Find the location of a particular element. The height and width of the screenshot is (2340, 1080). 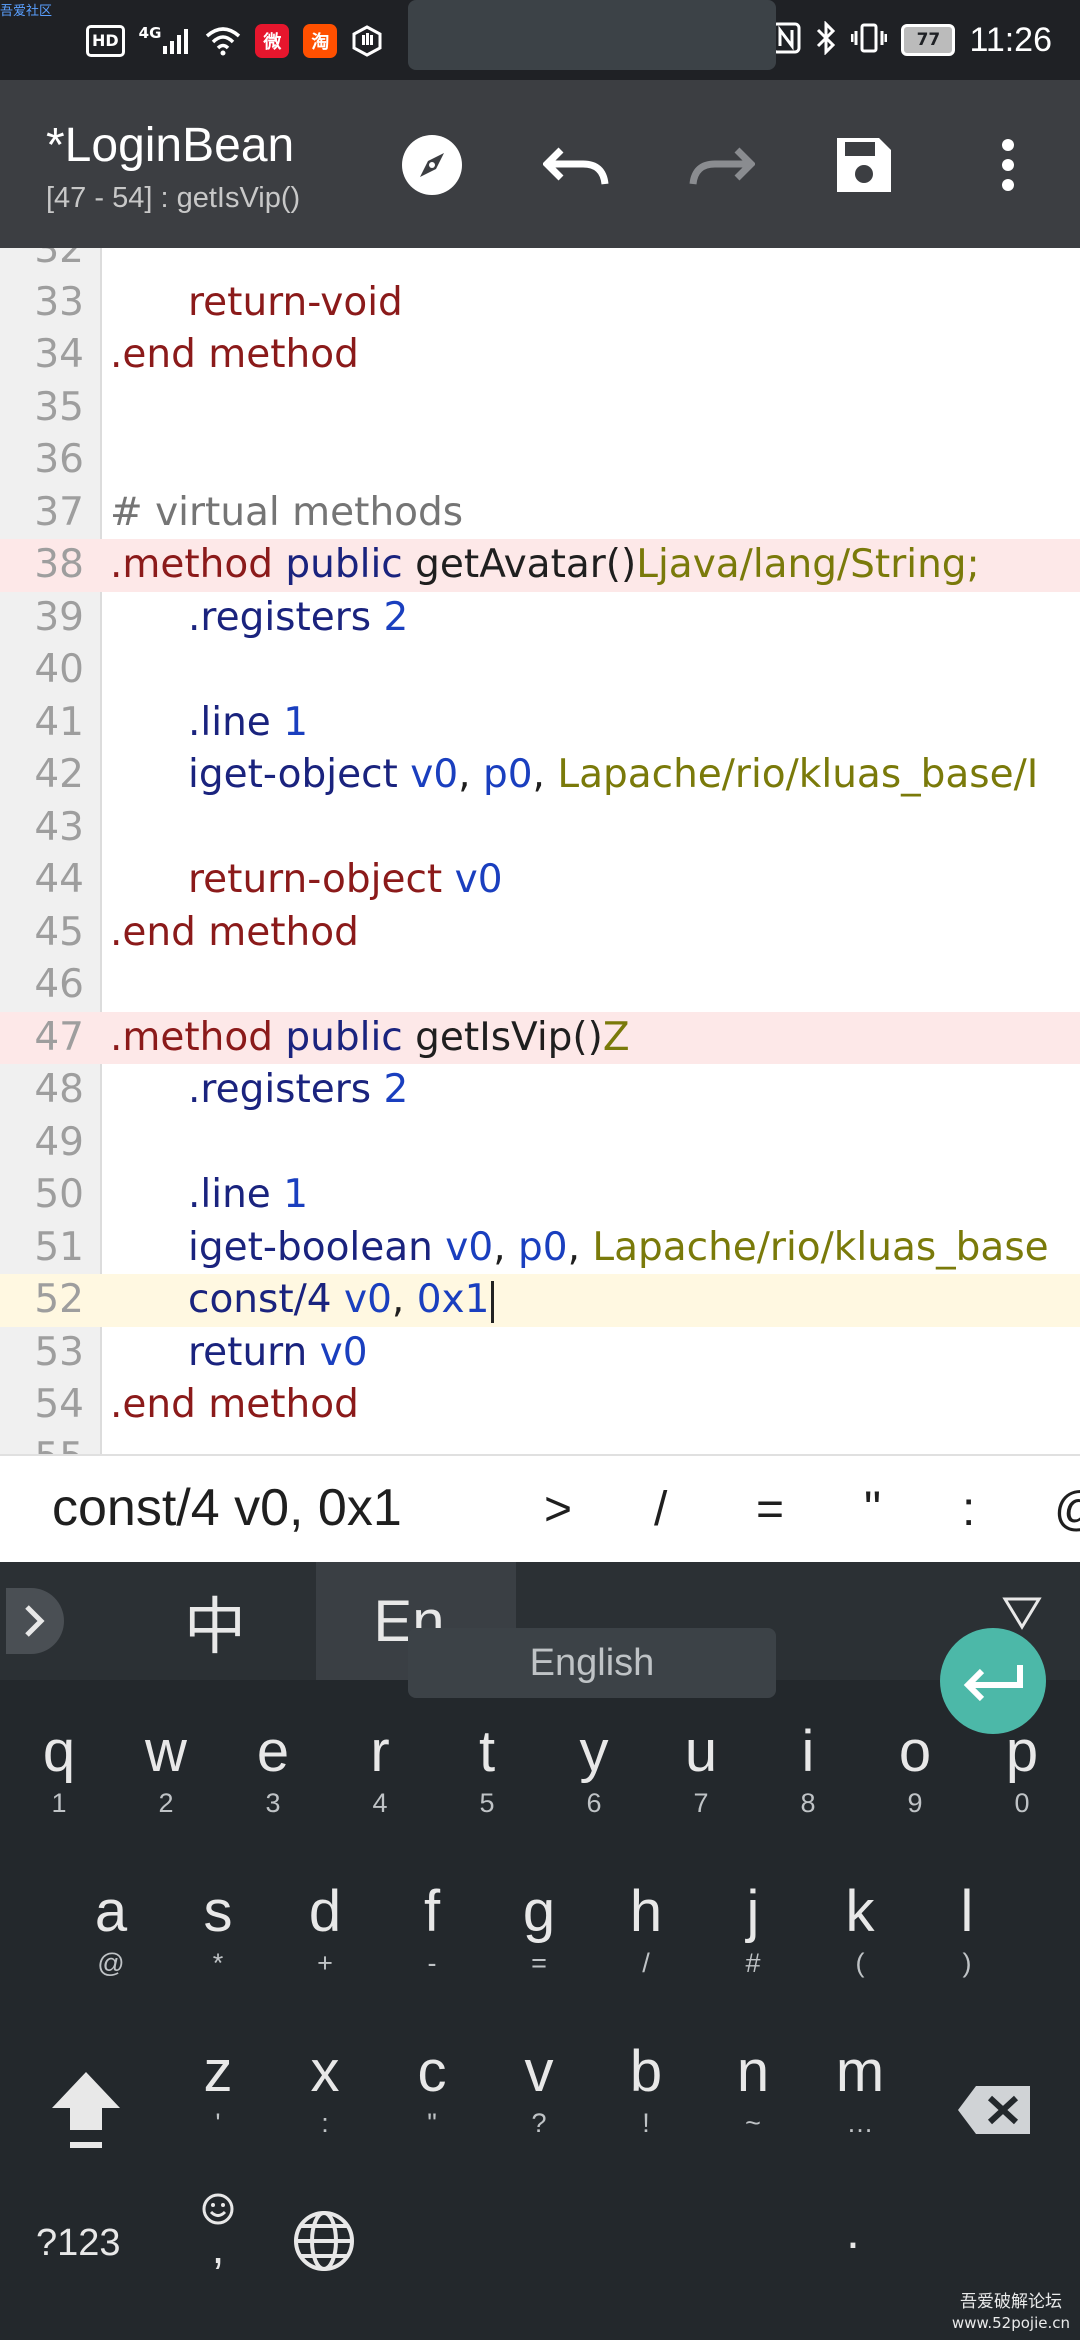

code-line: 55 is located at coordinates (540, 1443).